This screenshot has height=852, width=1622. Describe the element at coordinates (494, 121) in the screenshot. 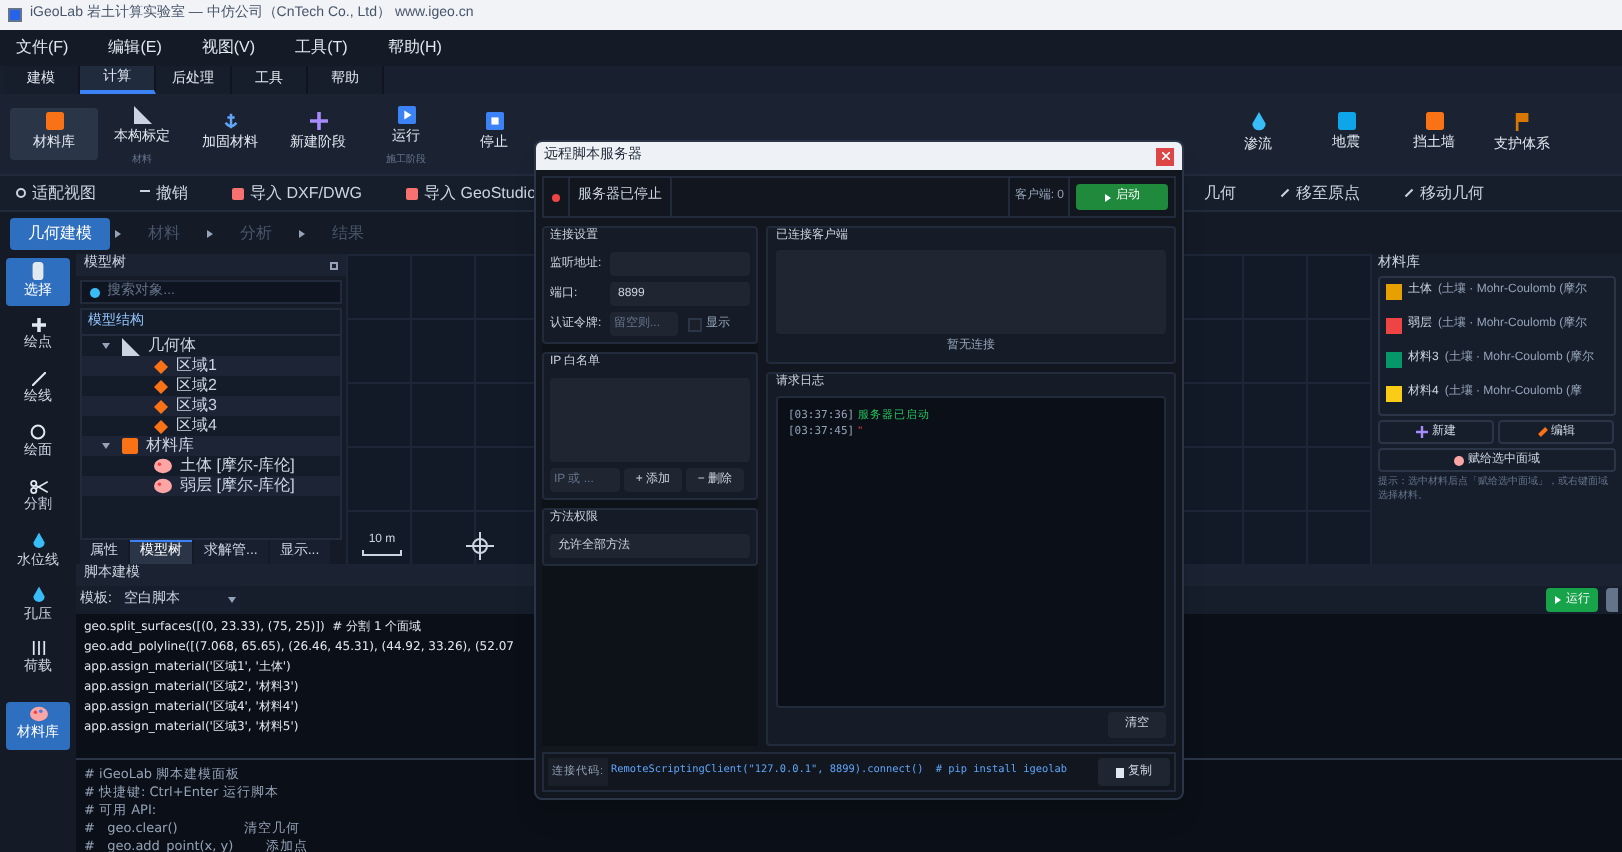

I see `stop-icon` at that location.